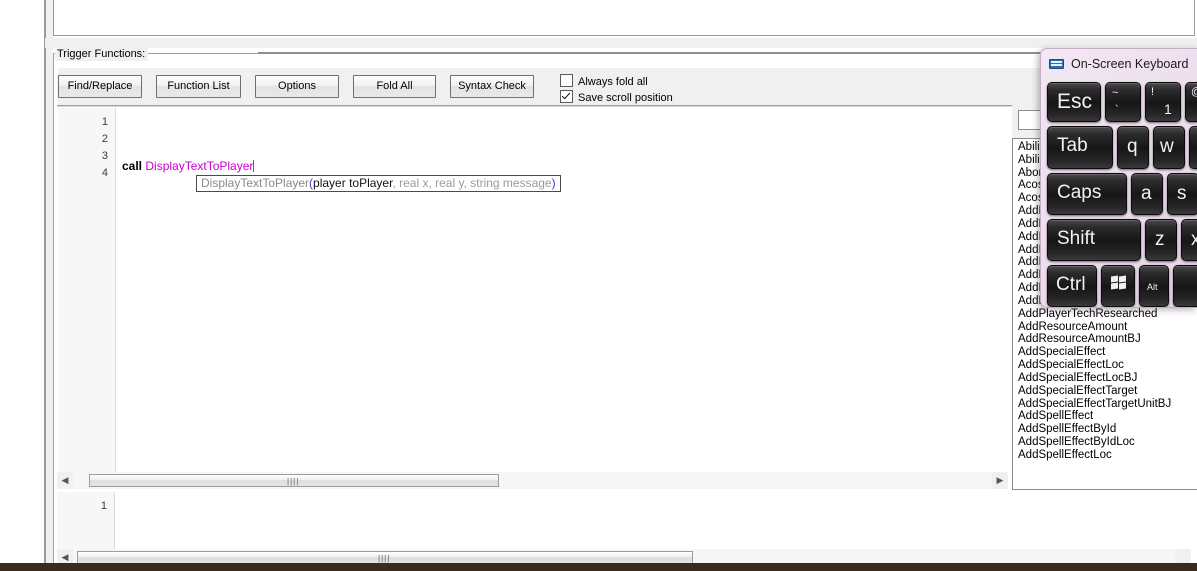  What do you see at coordinates (1105, 365) in the screenshot?
I see `function-list-item: AddSpecialEffectLoc` at bounding box center [1105, 365].